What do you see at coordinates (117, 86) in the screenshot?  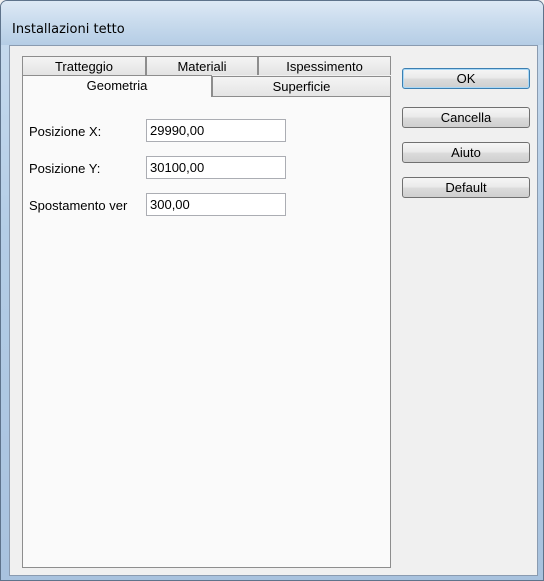 I see `tab-geometria: Geometria` at bounding box center [117, 86].